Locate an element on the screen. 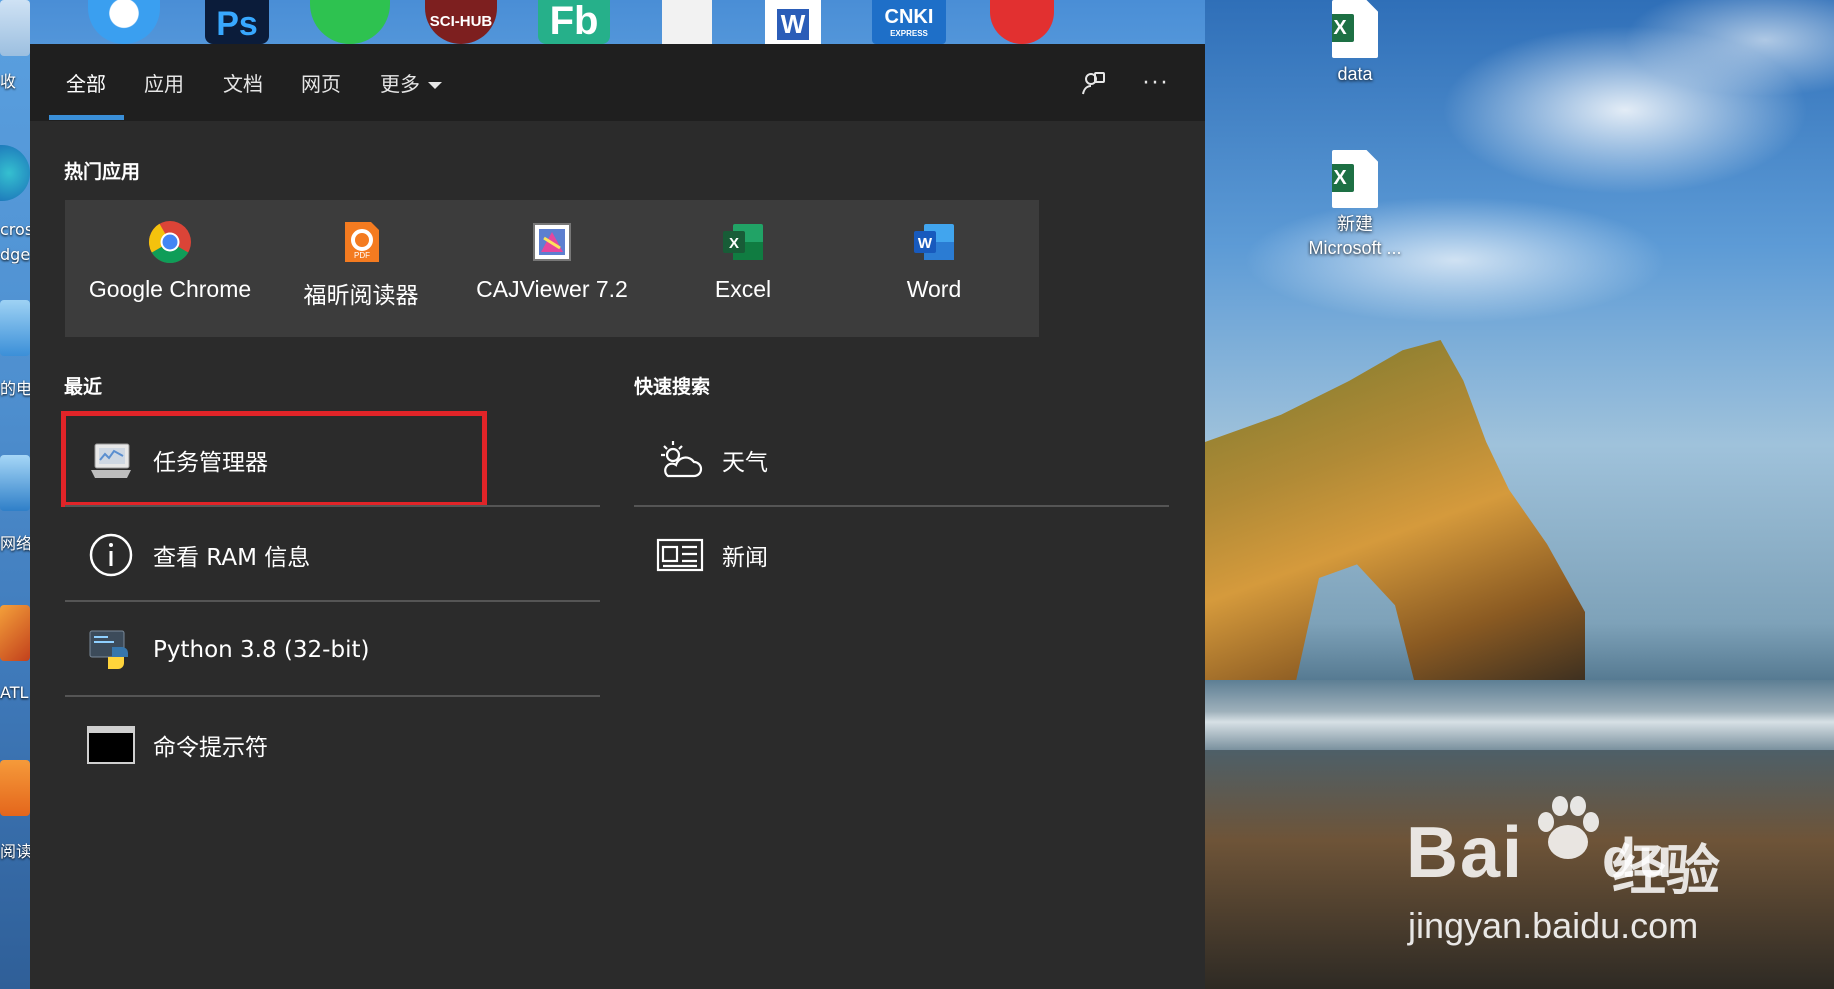  cnki-icon: CNKI EXPRESS is located at coordinates (909, 22).